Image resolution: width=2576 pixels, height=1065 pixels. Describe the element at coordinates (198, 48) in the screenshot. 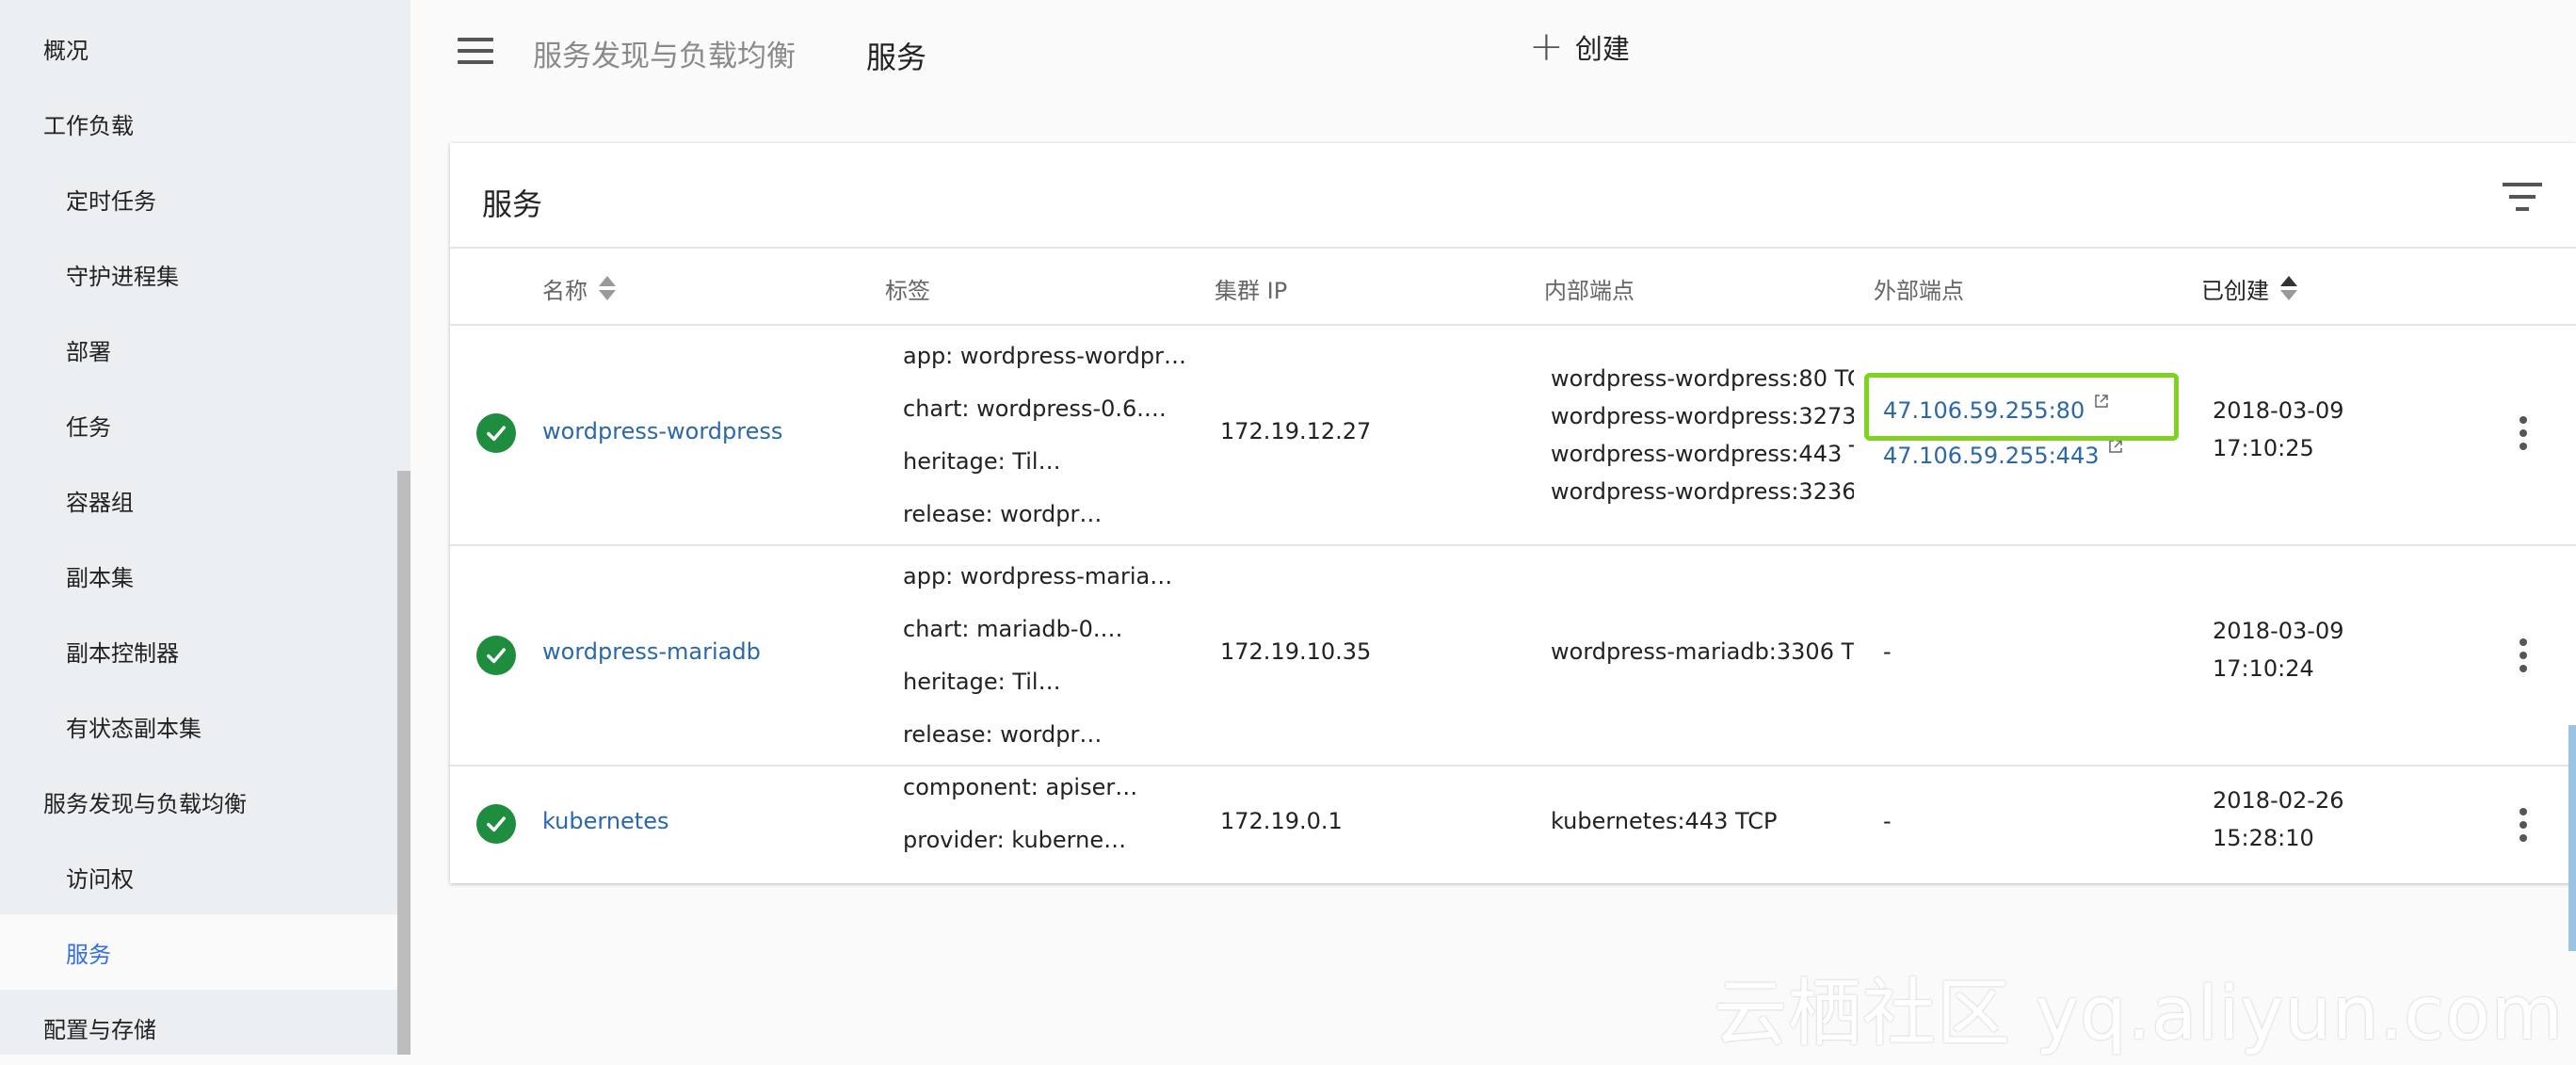

I see `sidebar-item-overview: 概况` at that location.